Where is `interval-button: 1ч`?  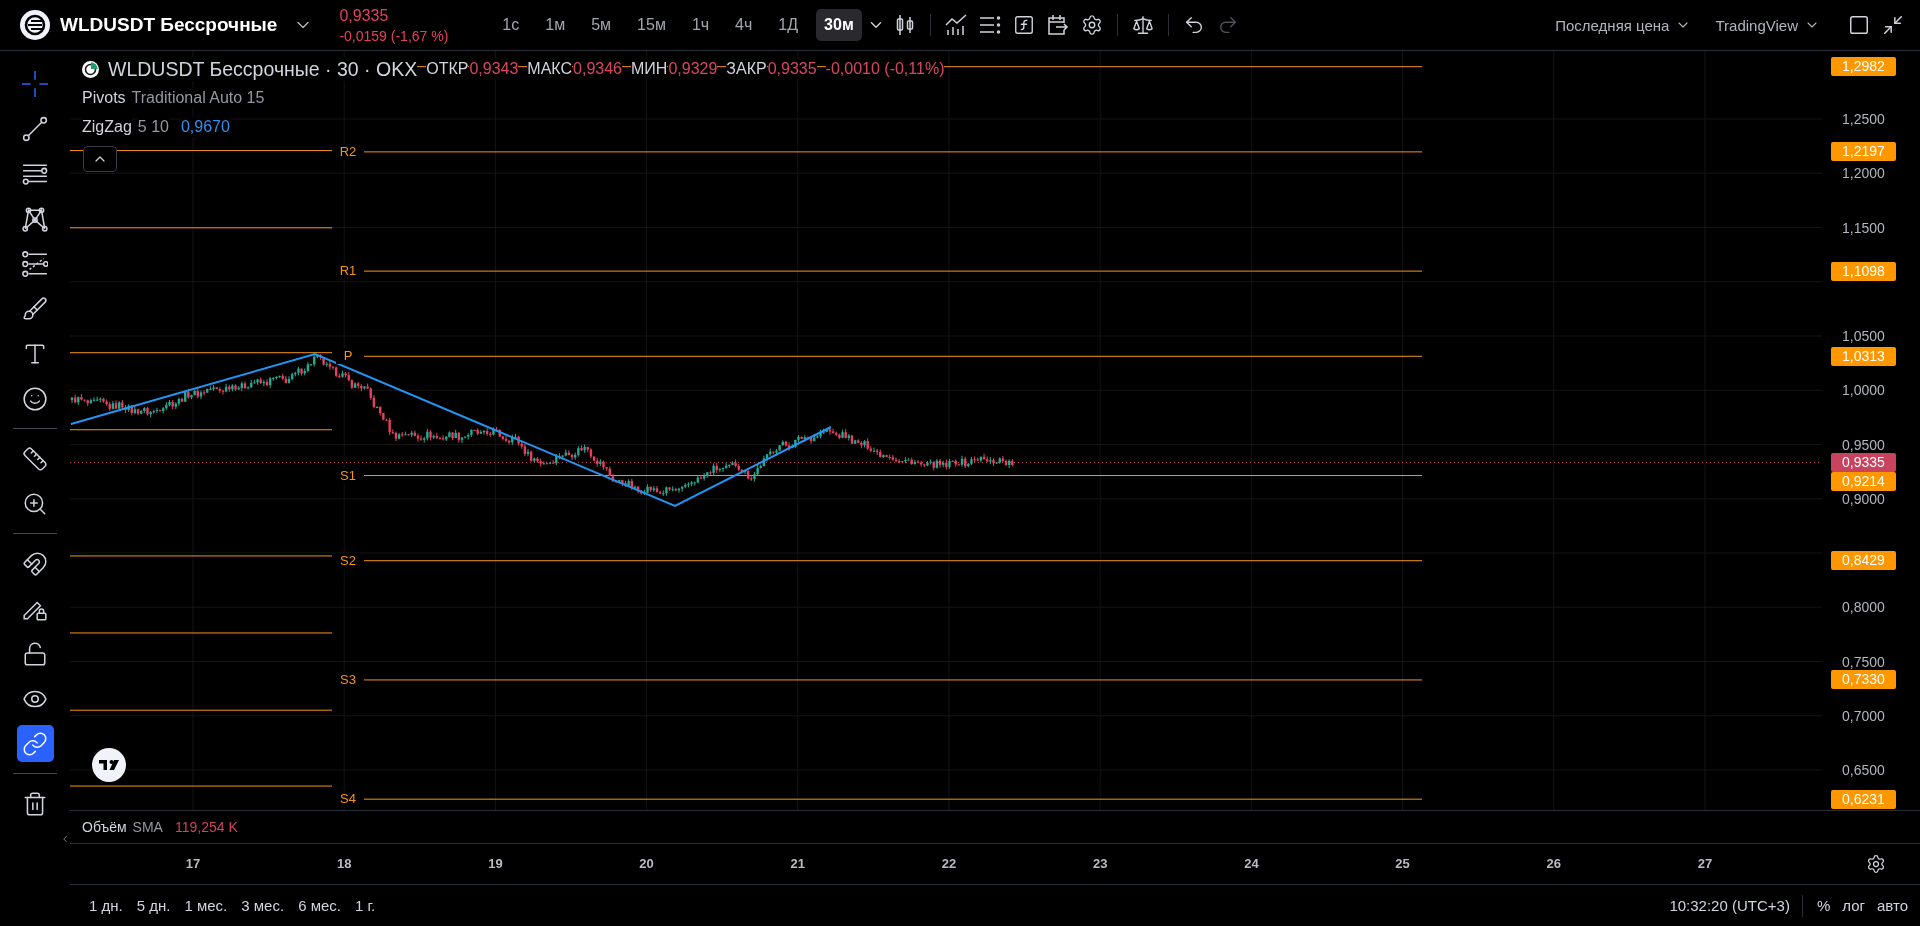 interval-button: 1ч is located at coordinates (700, 25).